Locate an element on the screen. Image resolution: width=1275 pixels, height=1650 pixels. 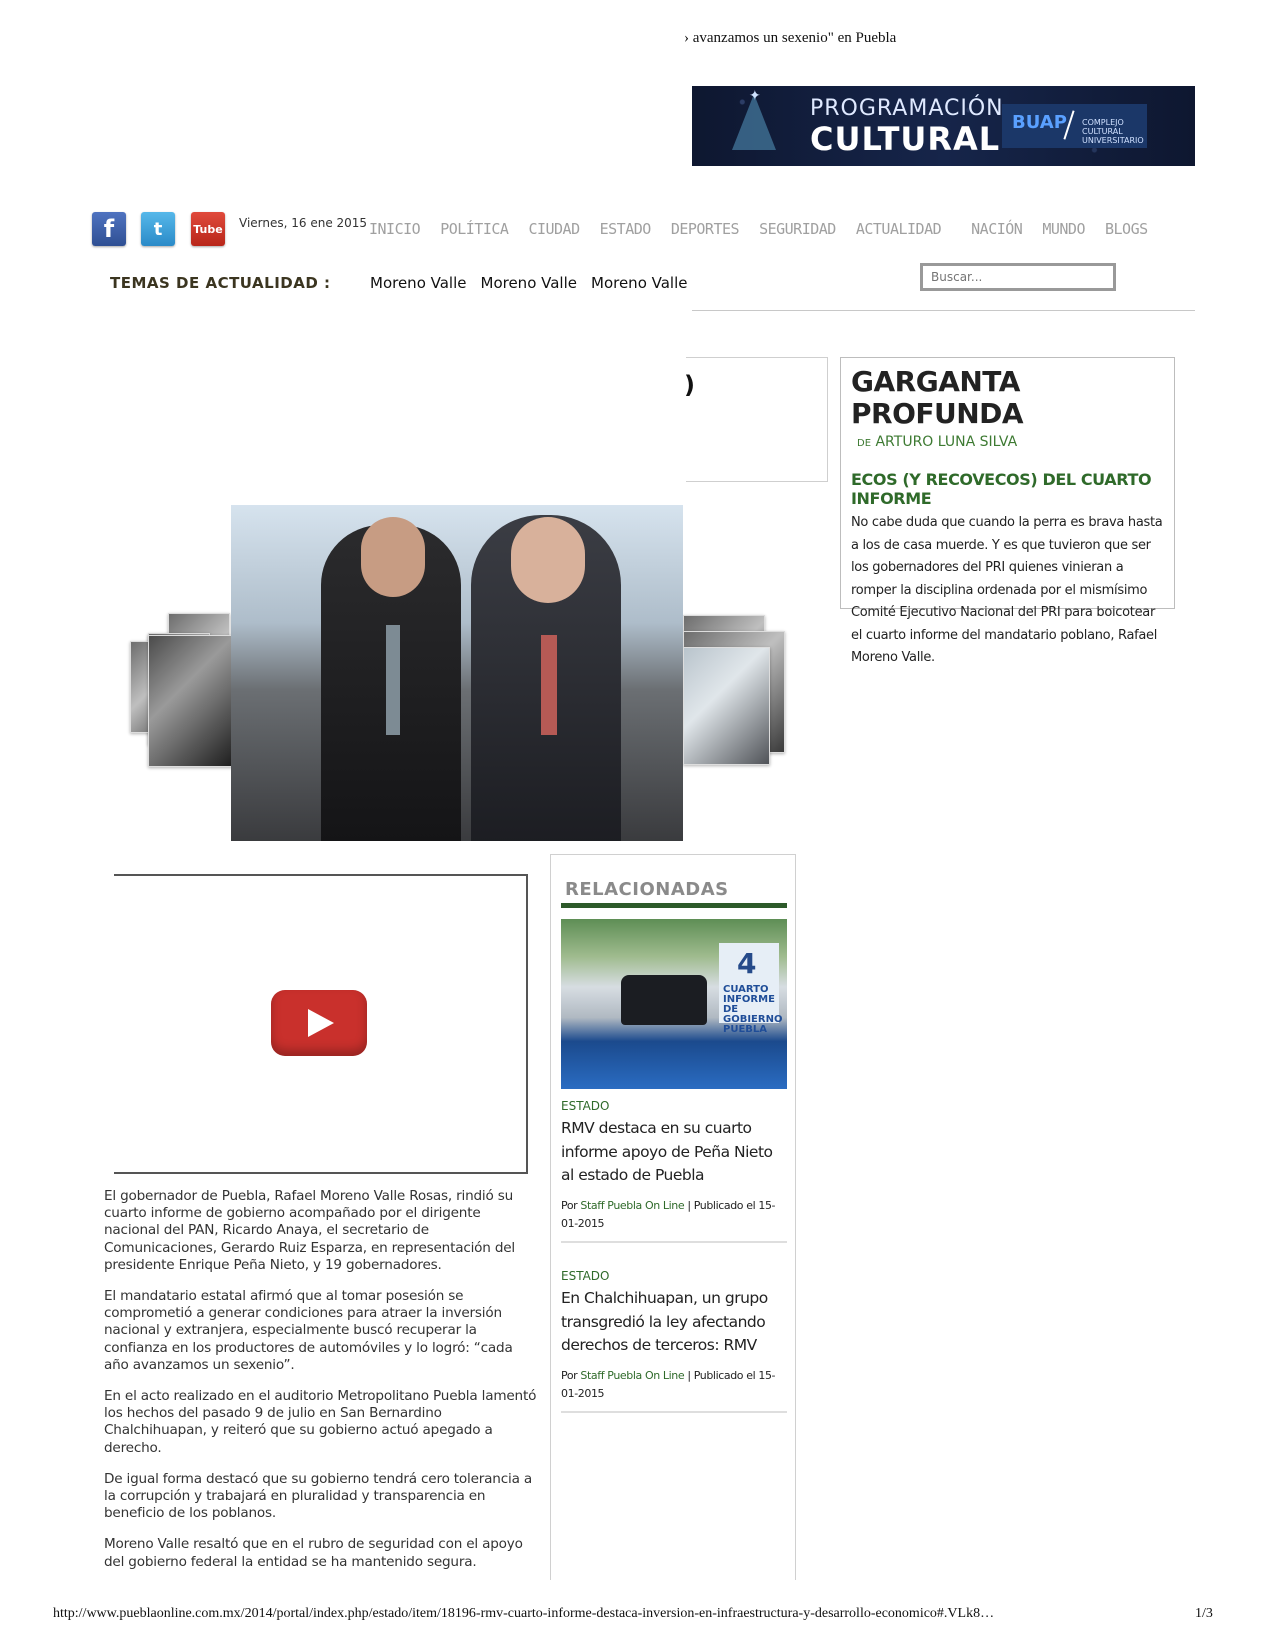
column-title: GARGANTA PROFUNDA is located at coordinates (937, 397).